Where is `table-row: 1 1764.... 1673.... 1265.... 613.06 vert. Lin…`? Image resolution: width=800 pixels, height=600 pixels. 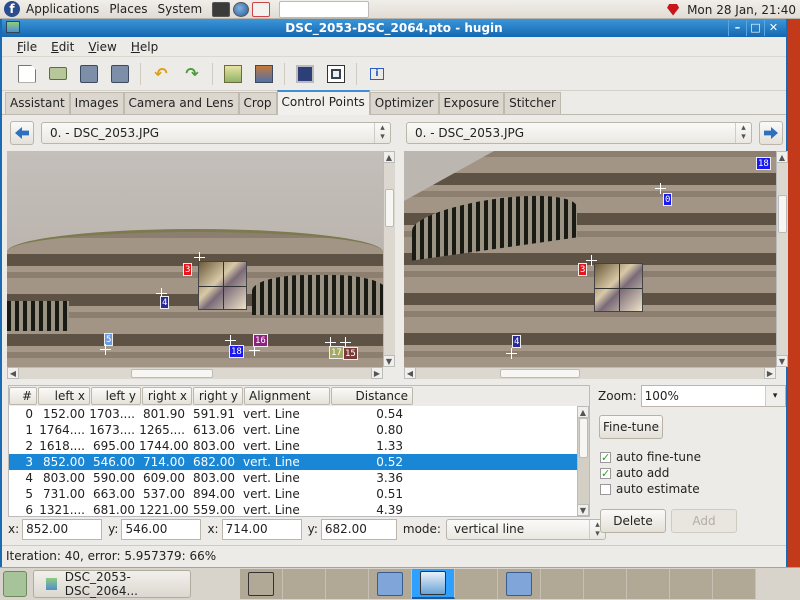
table-row: 1 1764.... 1673.... 1265.... 613.06 vert. Lin… is located at coordinates (299, 430).